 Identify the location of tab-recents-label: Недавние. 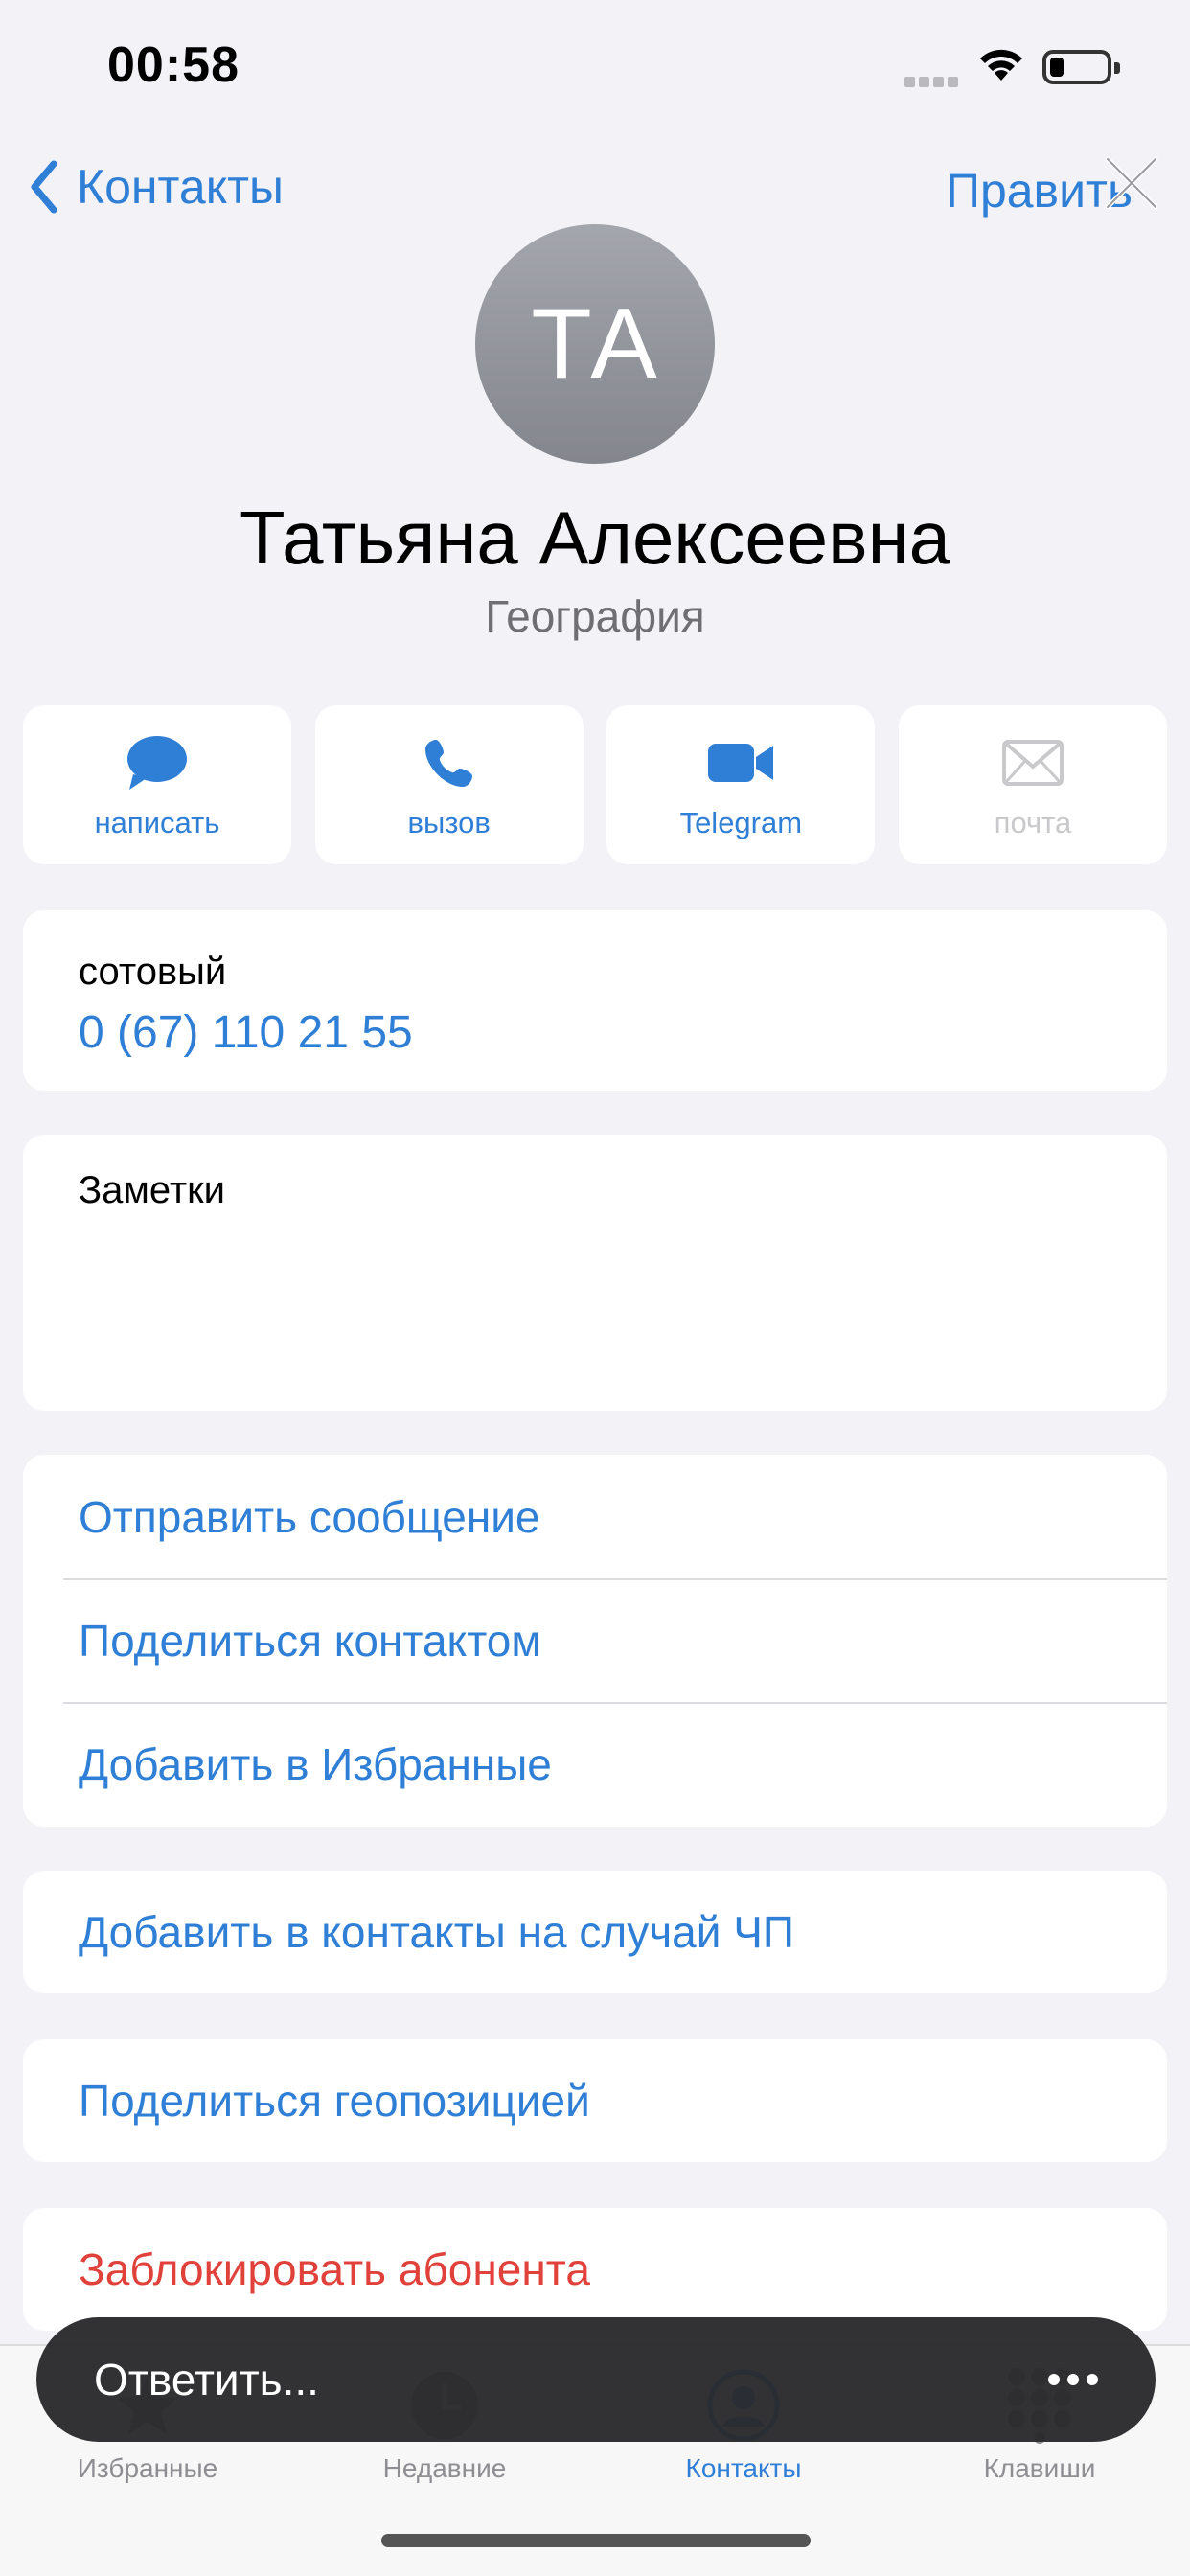
(445, 2468).